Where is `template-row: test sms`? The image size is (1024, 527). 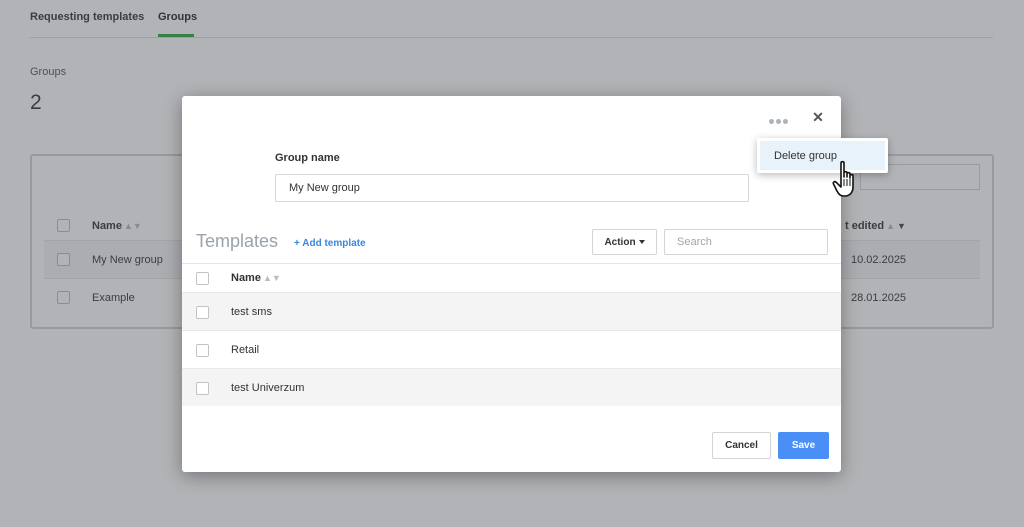 template-row: test sms is located at coordinates (511, 311).